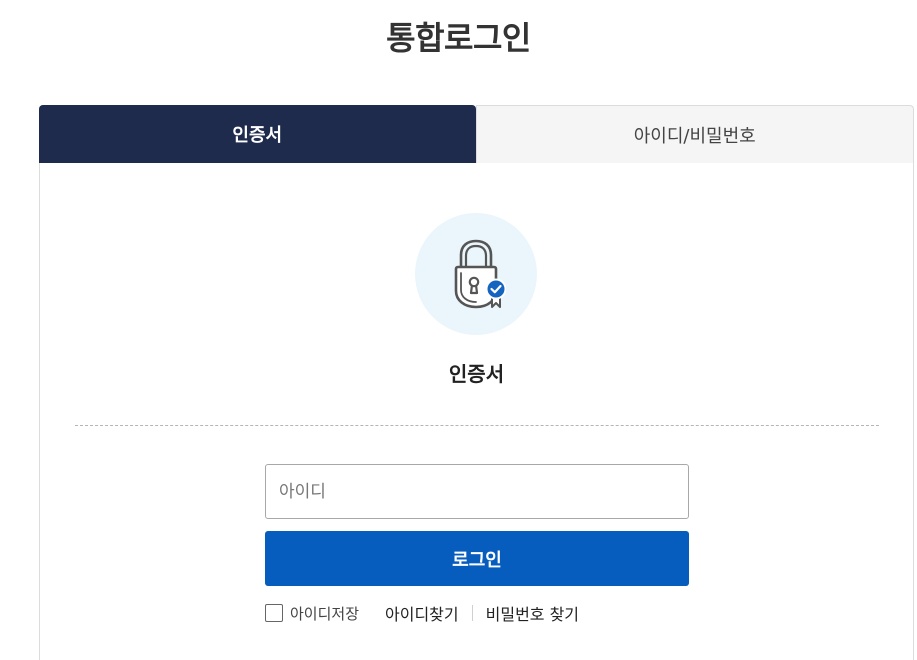  Describe the element at coordinates (472, 613) in the screenshot. I see `link-separator` at that location.